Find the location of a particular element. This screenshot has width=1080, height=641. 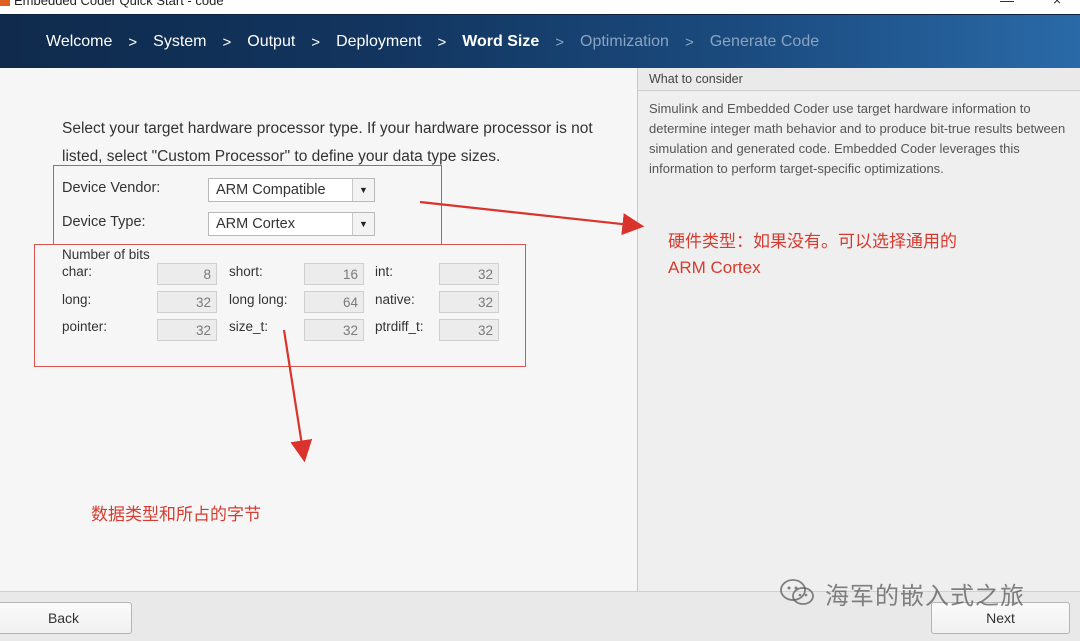

back-button: Back is located at coordinates (66, 618).